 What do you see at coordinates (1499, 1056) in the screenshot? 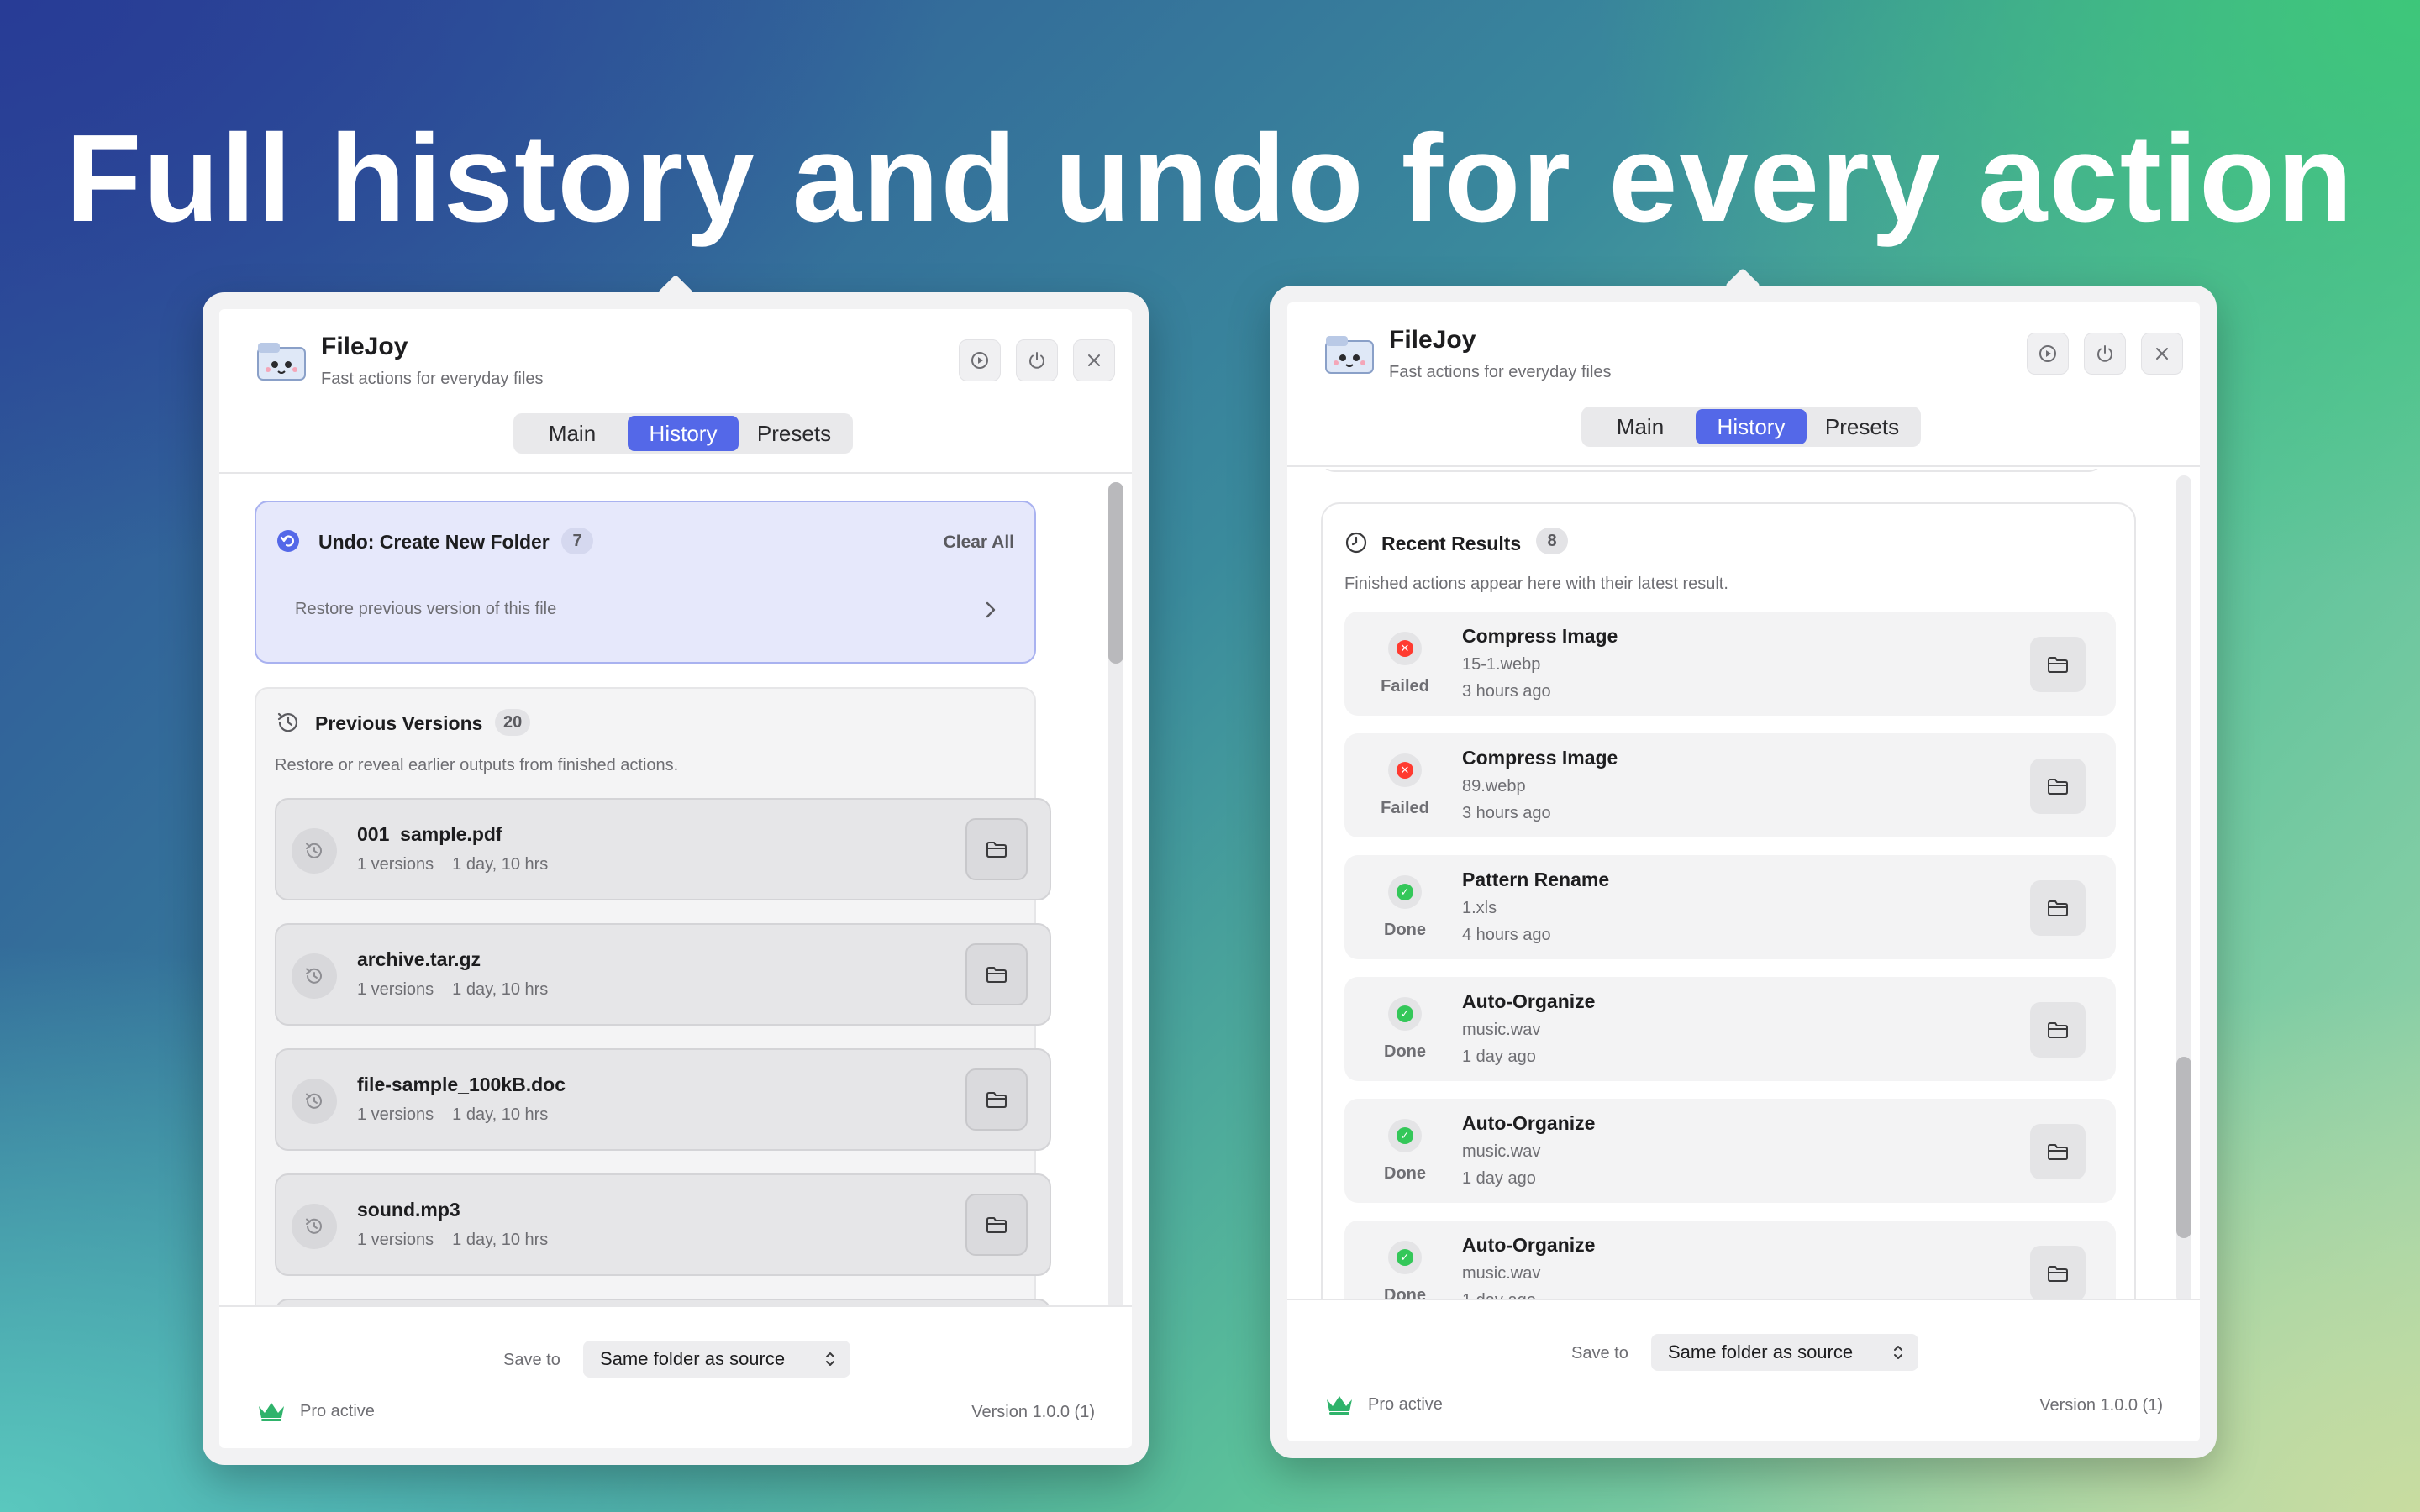
I see `result-time: 1 day ago` at bounding box center [1499, 1056].